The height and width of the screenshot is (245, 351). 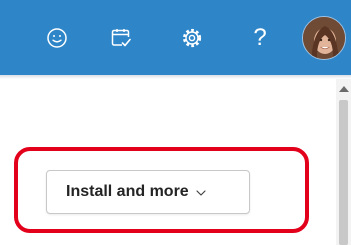 What do you see at coordinates (192, 38) in the screenshot?
I see `gear-icon` at bounding box center [192, 38].